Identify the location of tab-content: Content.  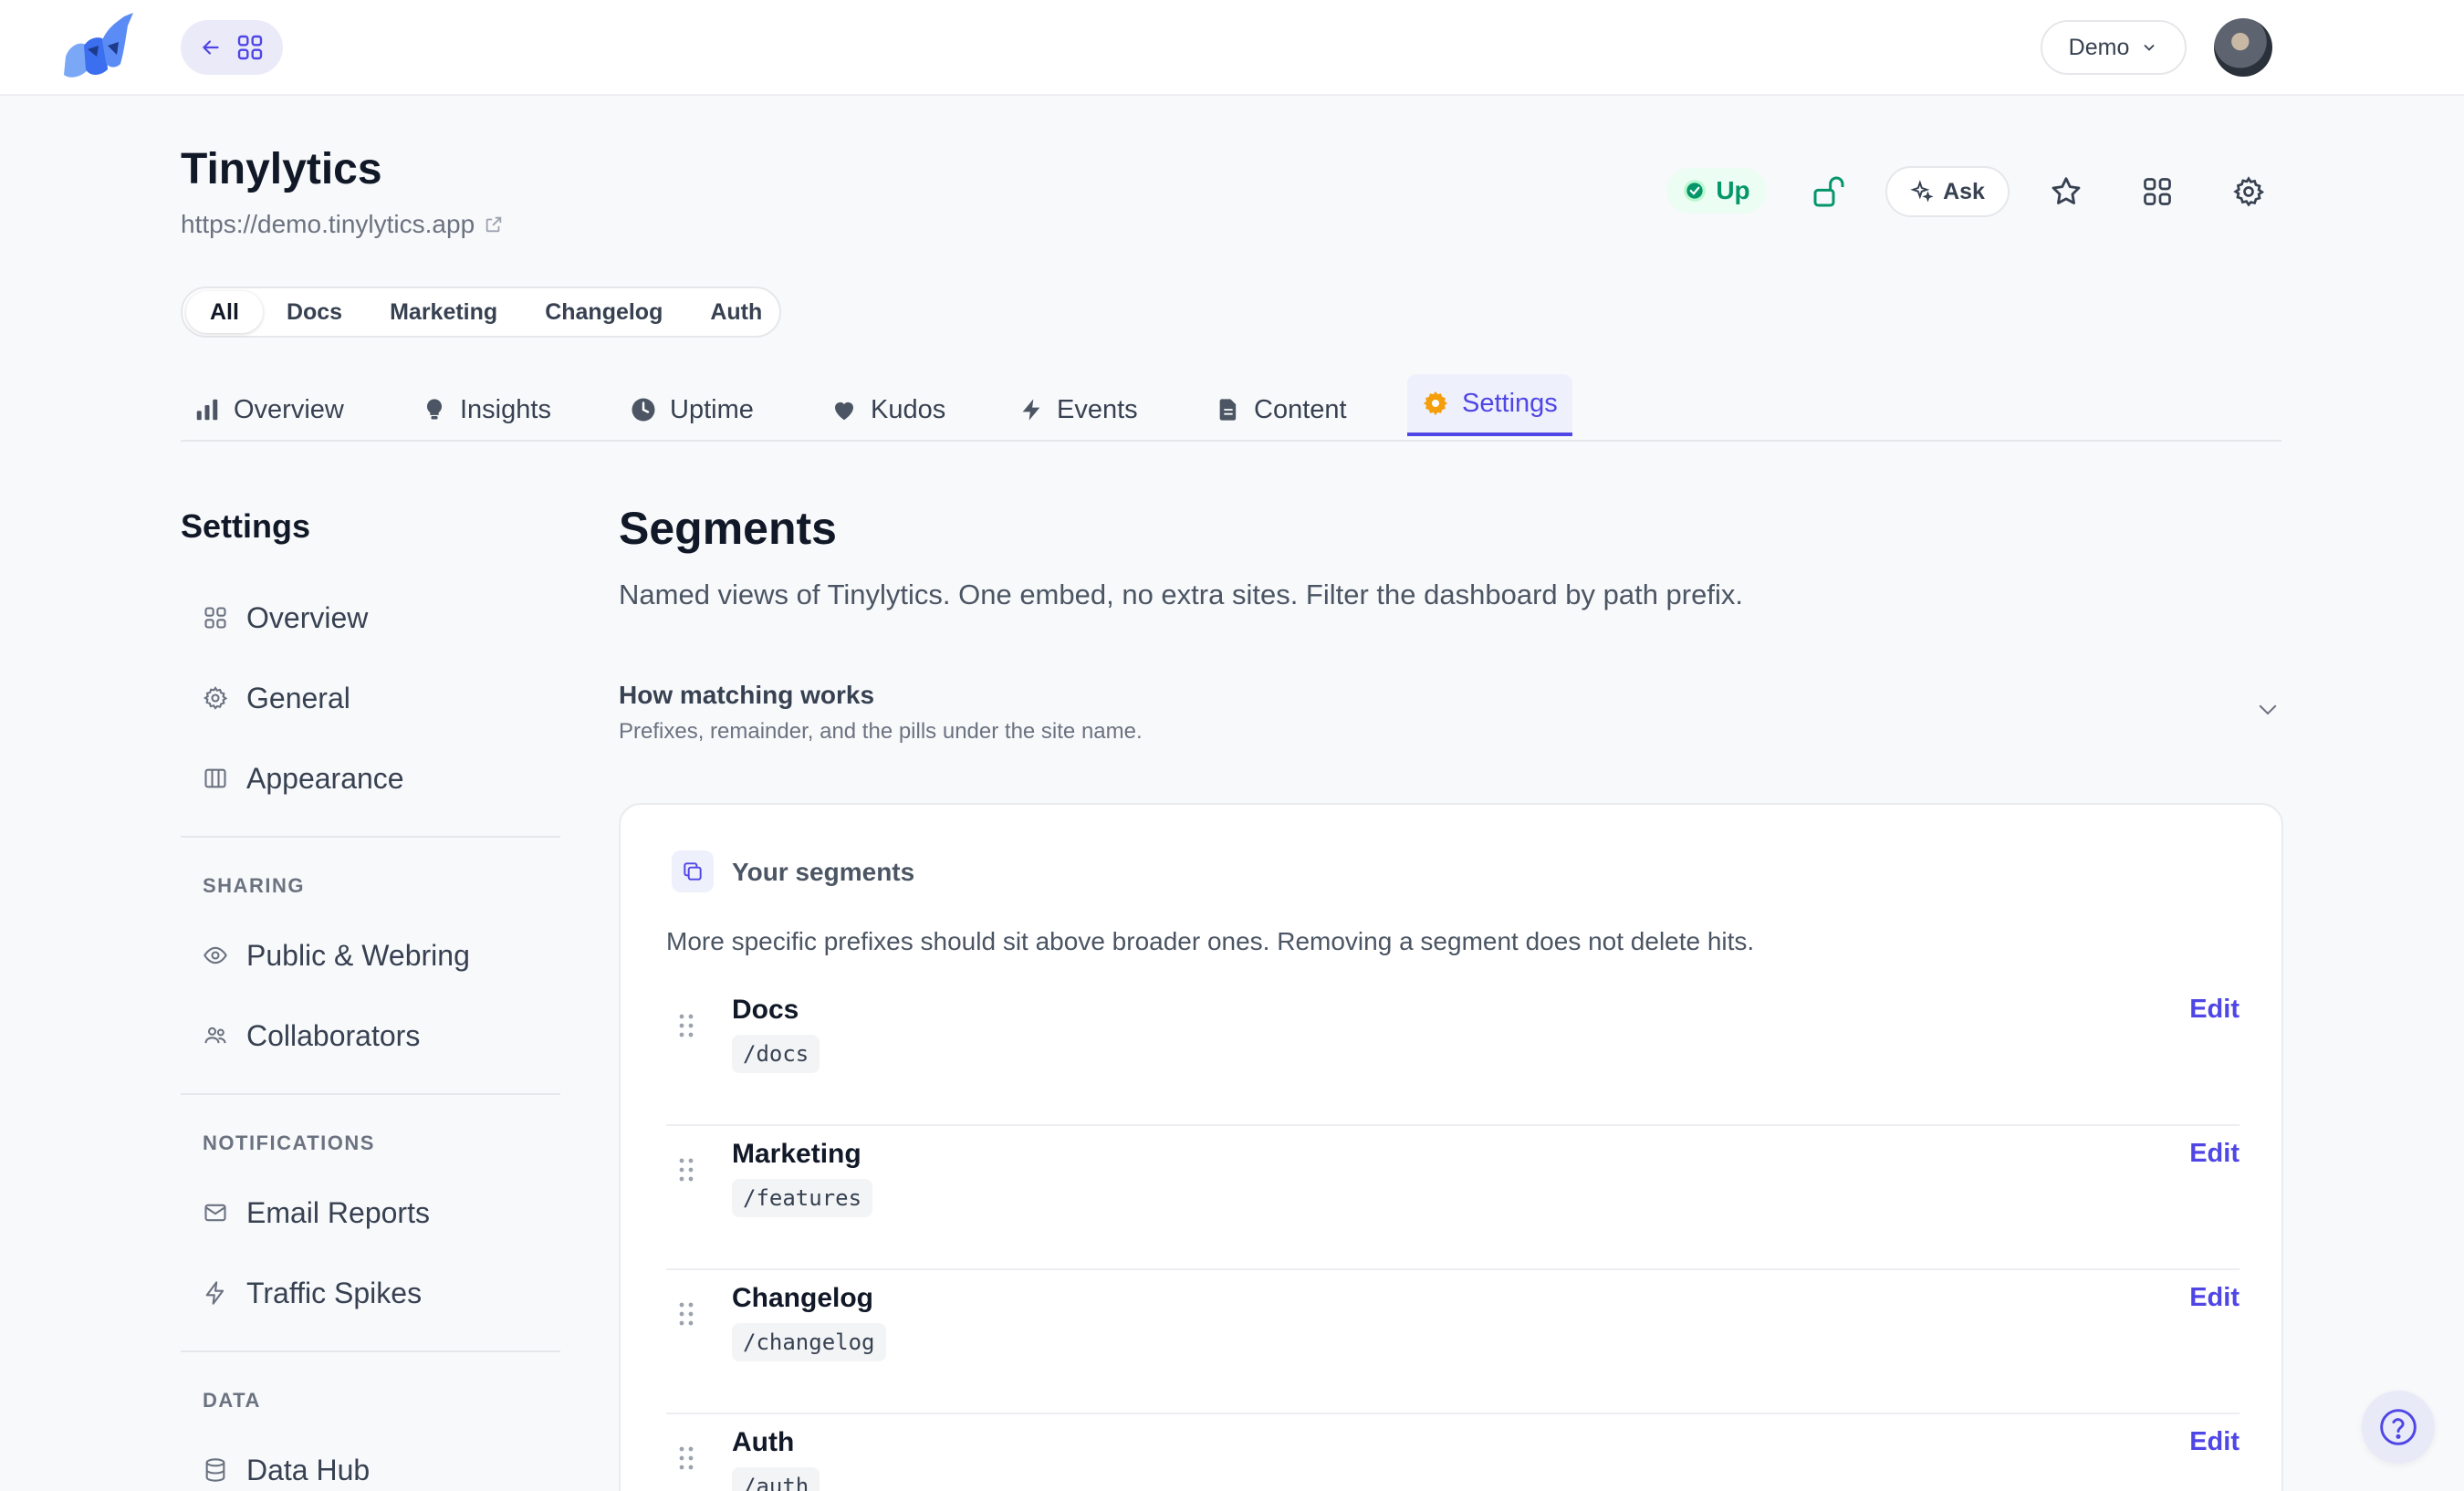
(1281, 410).